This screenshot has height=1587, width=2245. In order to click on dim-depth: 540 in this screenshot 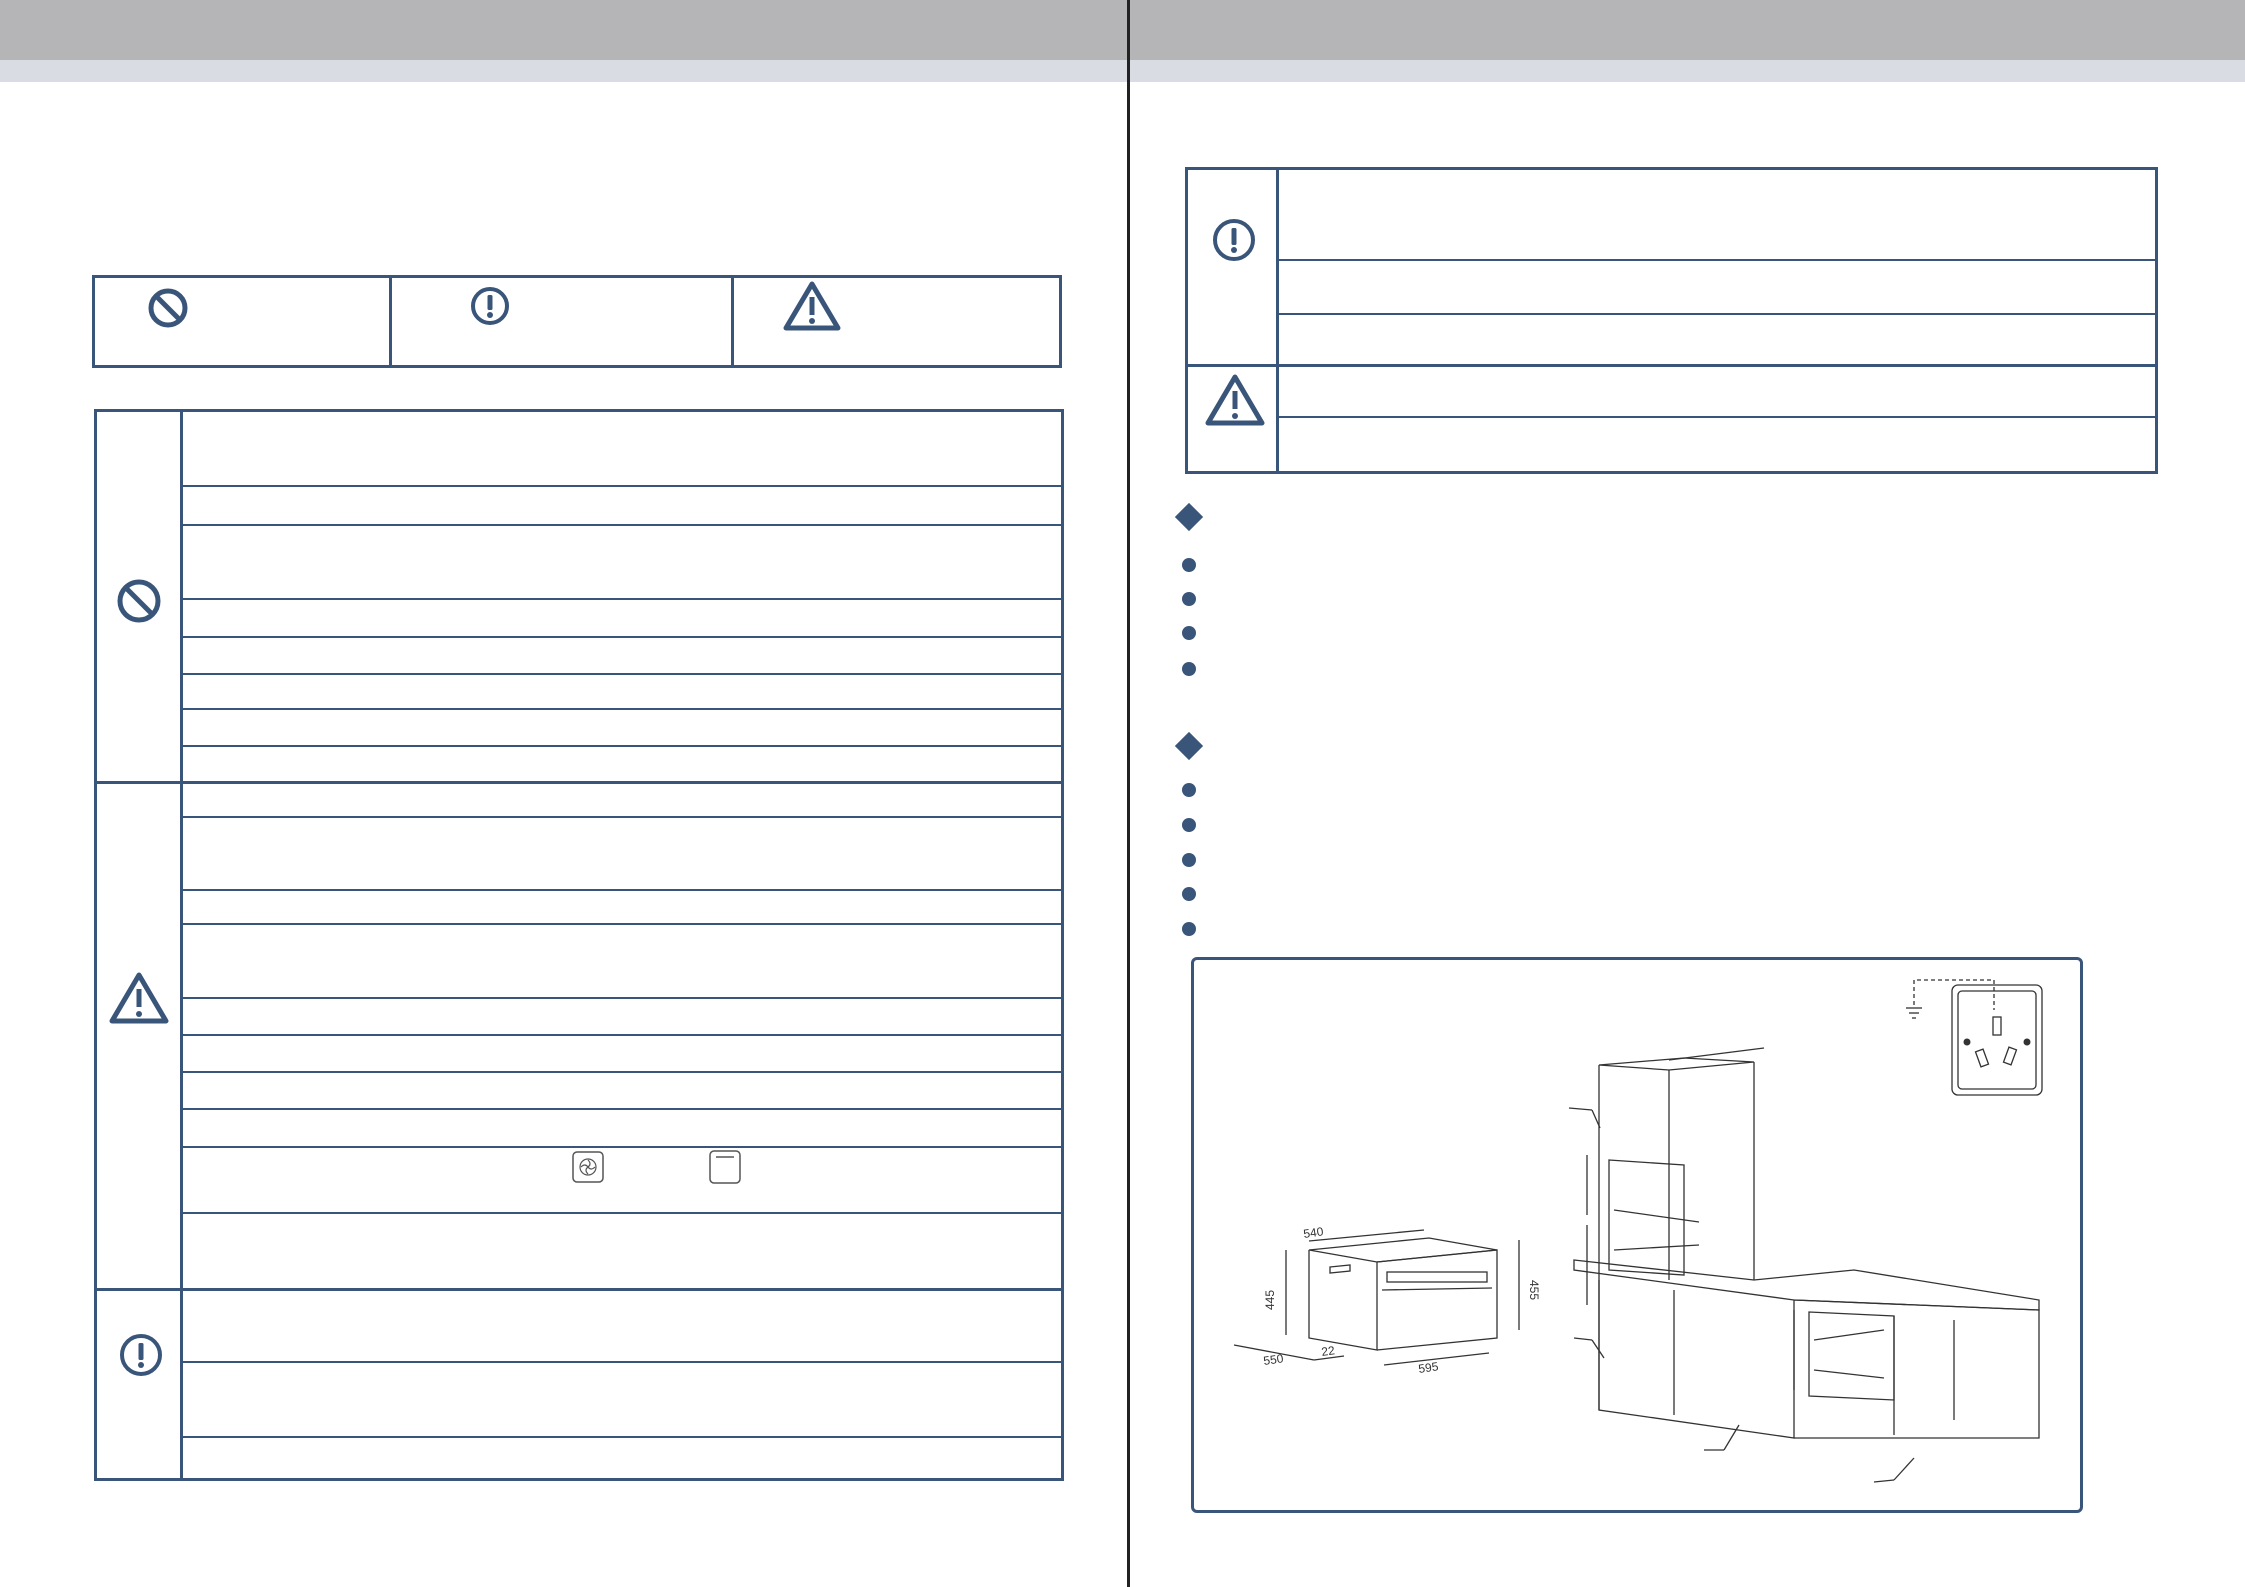, I will do `click(1313, 1232)`.